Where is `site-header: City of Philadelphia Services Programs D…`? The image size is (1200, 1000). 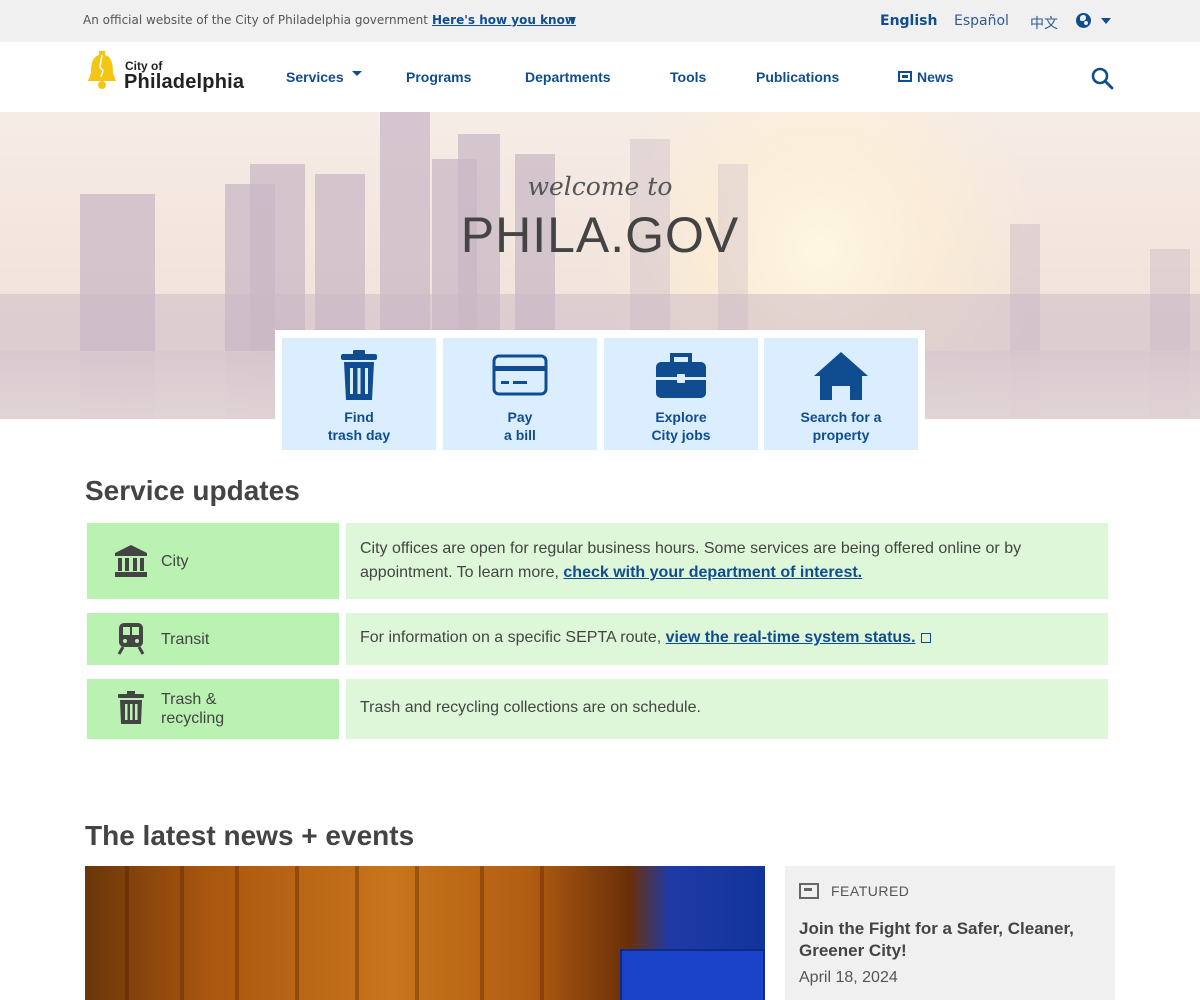 site-header: City of Philadelphia Services Programs D… is located at coordinates (600, 77).